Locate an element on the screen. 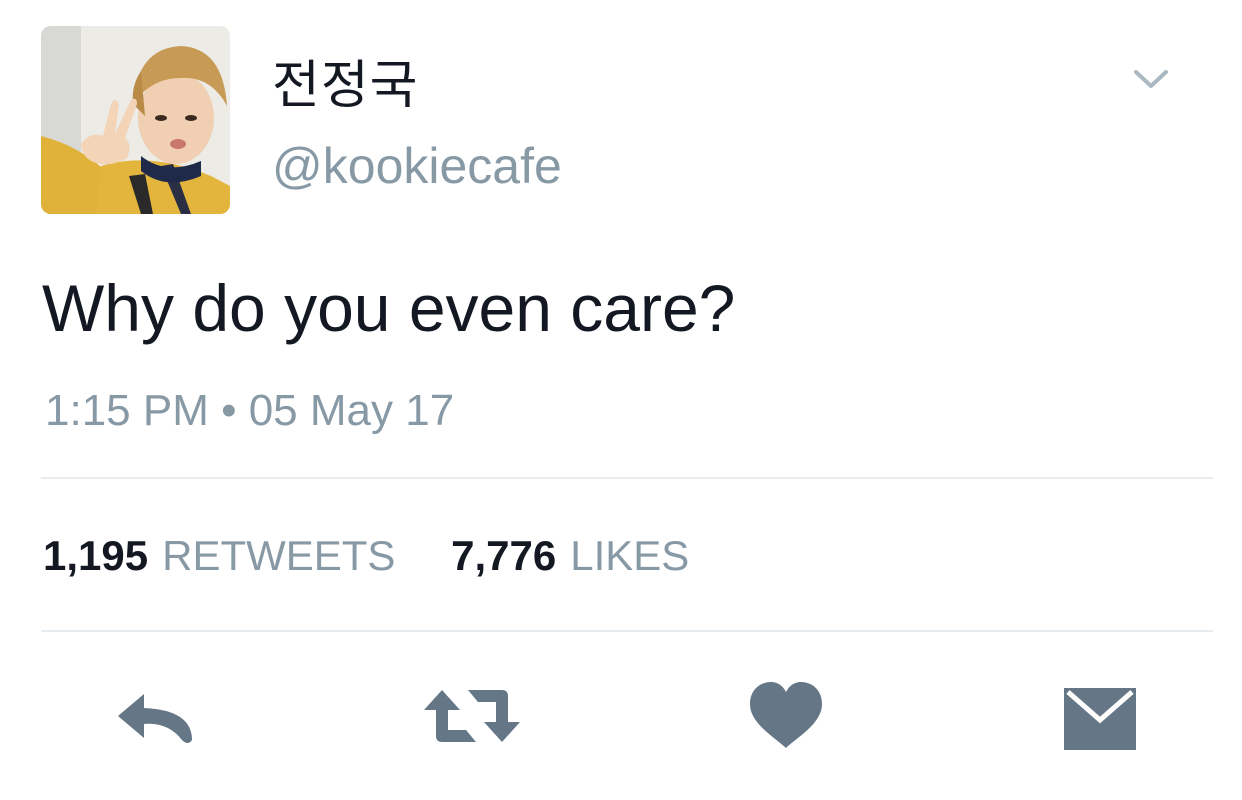  tweet-timestamp: 1:15 PM • 05 May 17 is located at coordinates (249, 411).